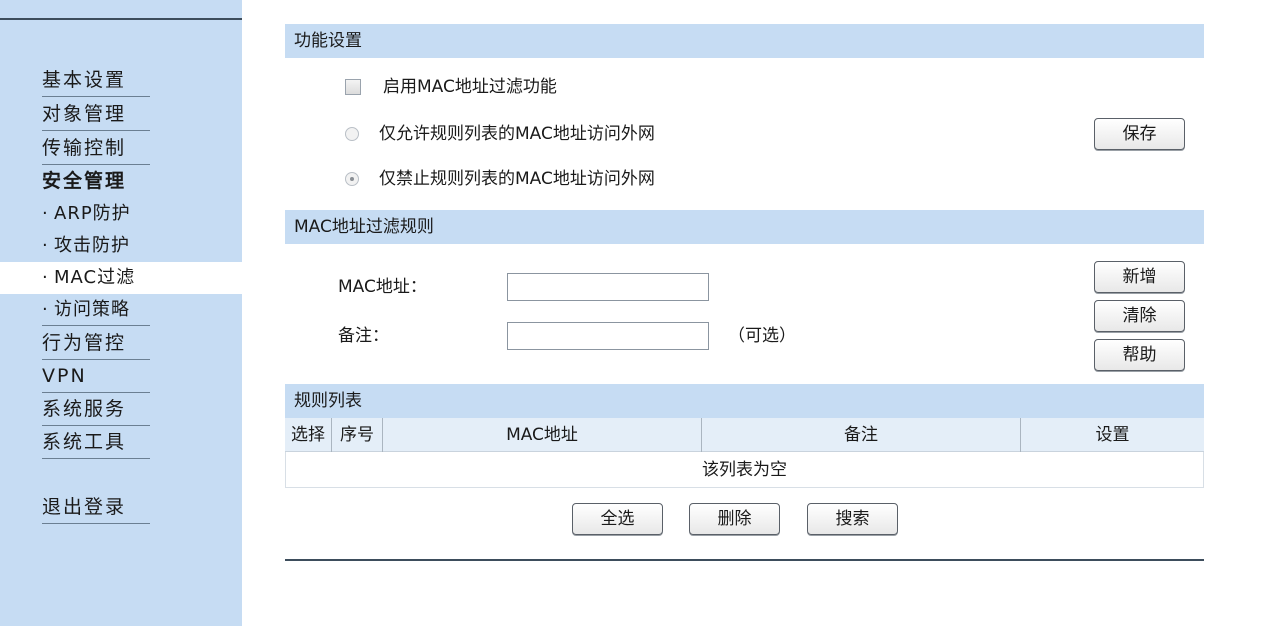 Image resolution: width=1280 pixels, height=626 pixels. What do you see at coordinates (92, 309) in the screenshot?
I see `sidebar-subitem-label: 访问策略` at bounding box center [92, 309].